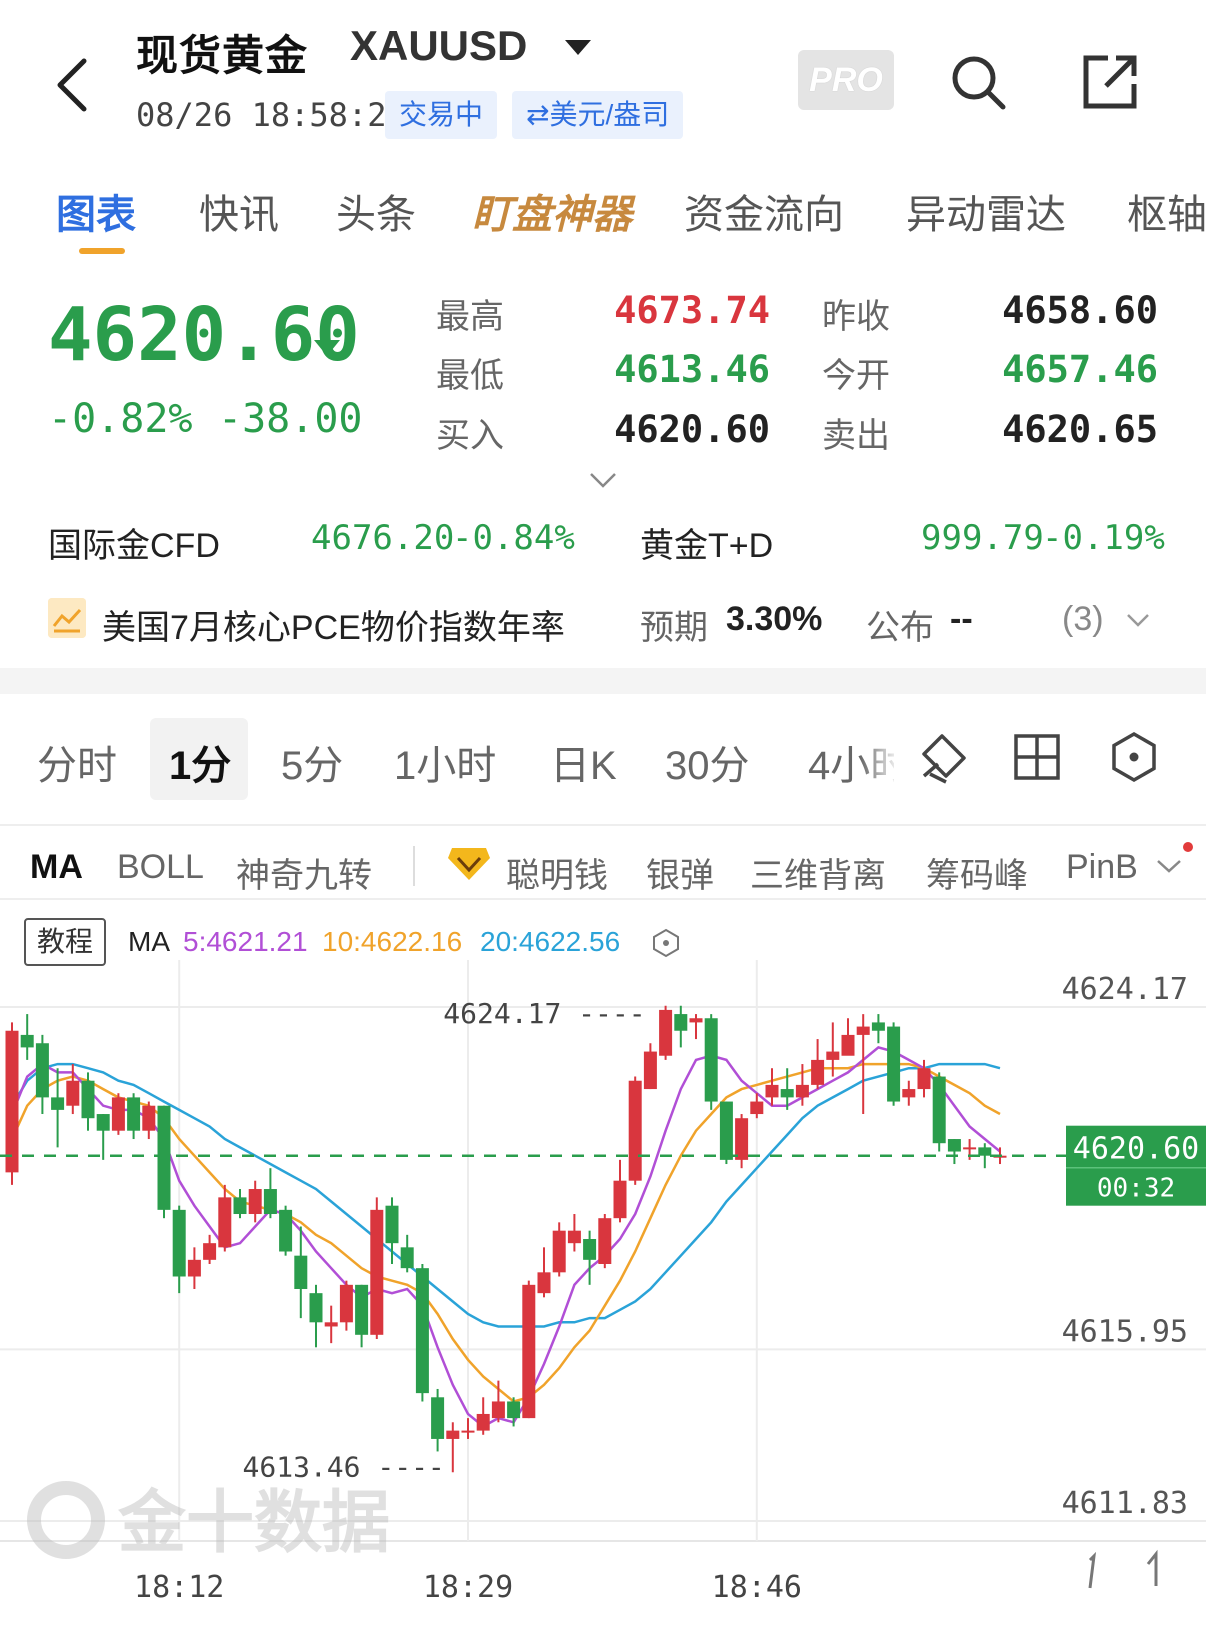  Describe the element at coordinates (692, 310) in the screenshot. I see `high-value: 4673.74` at that location.